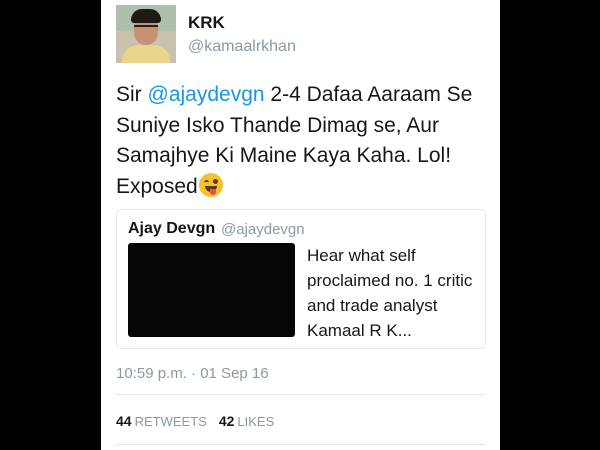  What do you see at coordinates (211, 290) in the screenshot?
I see `quoted-media-thumbnail` at bounding box center [211, 290].